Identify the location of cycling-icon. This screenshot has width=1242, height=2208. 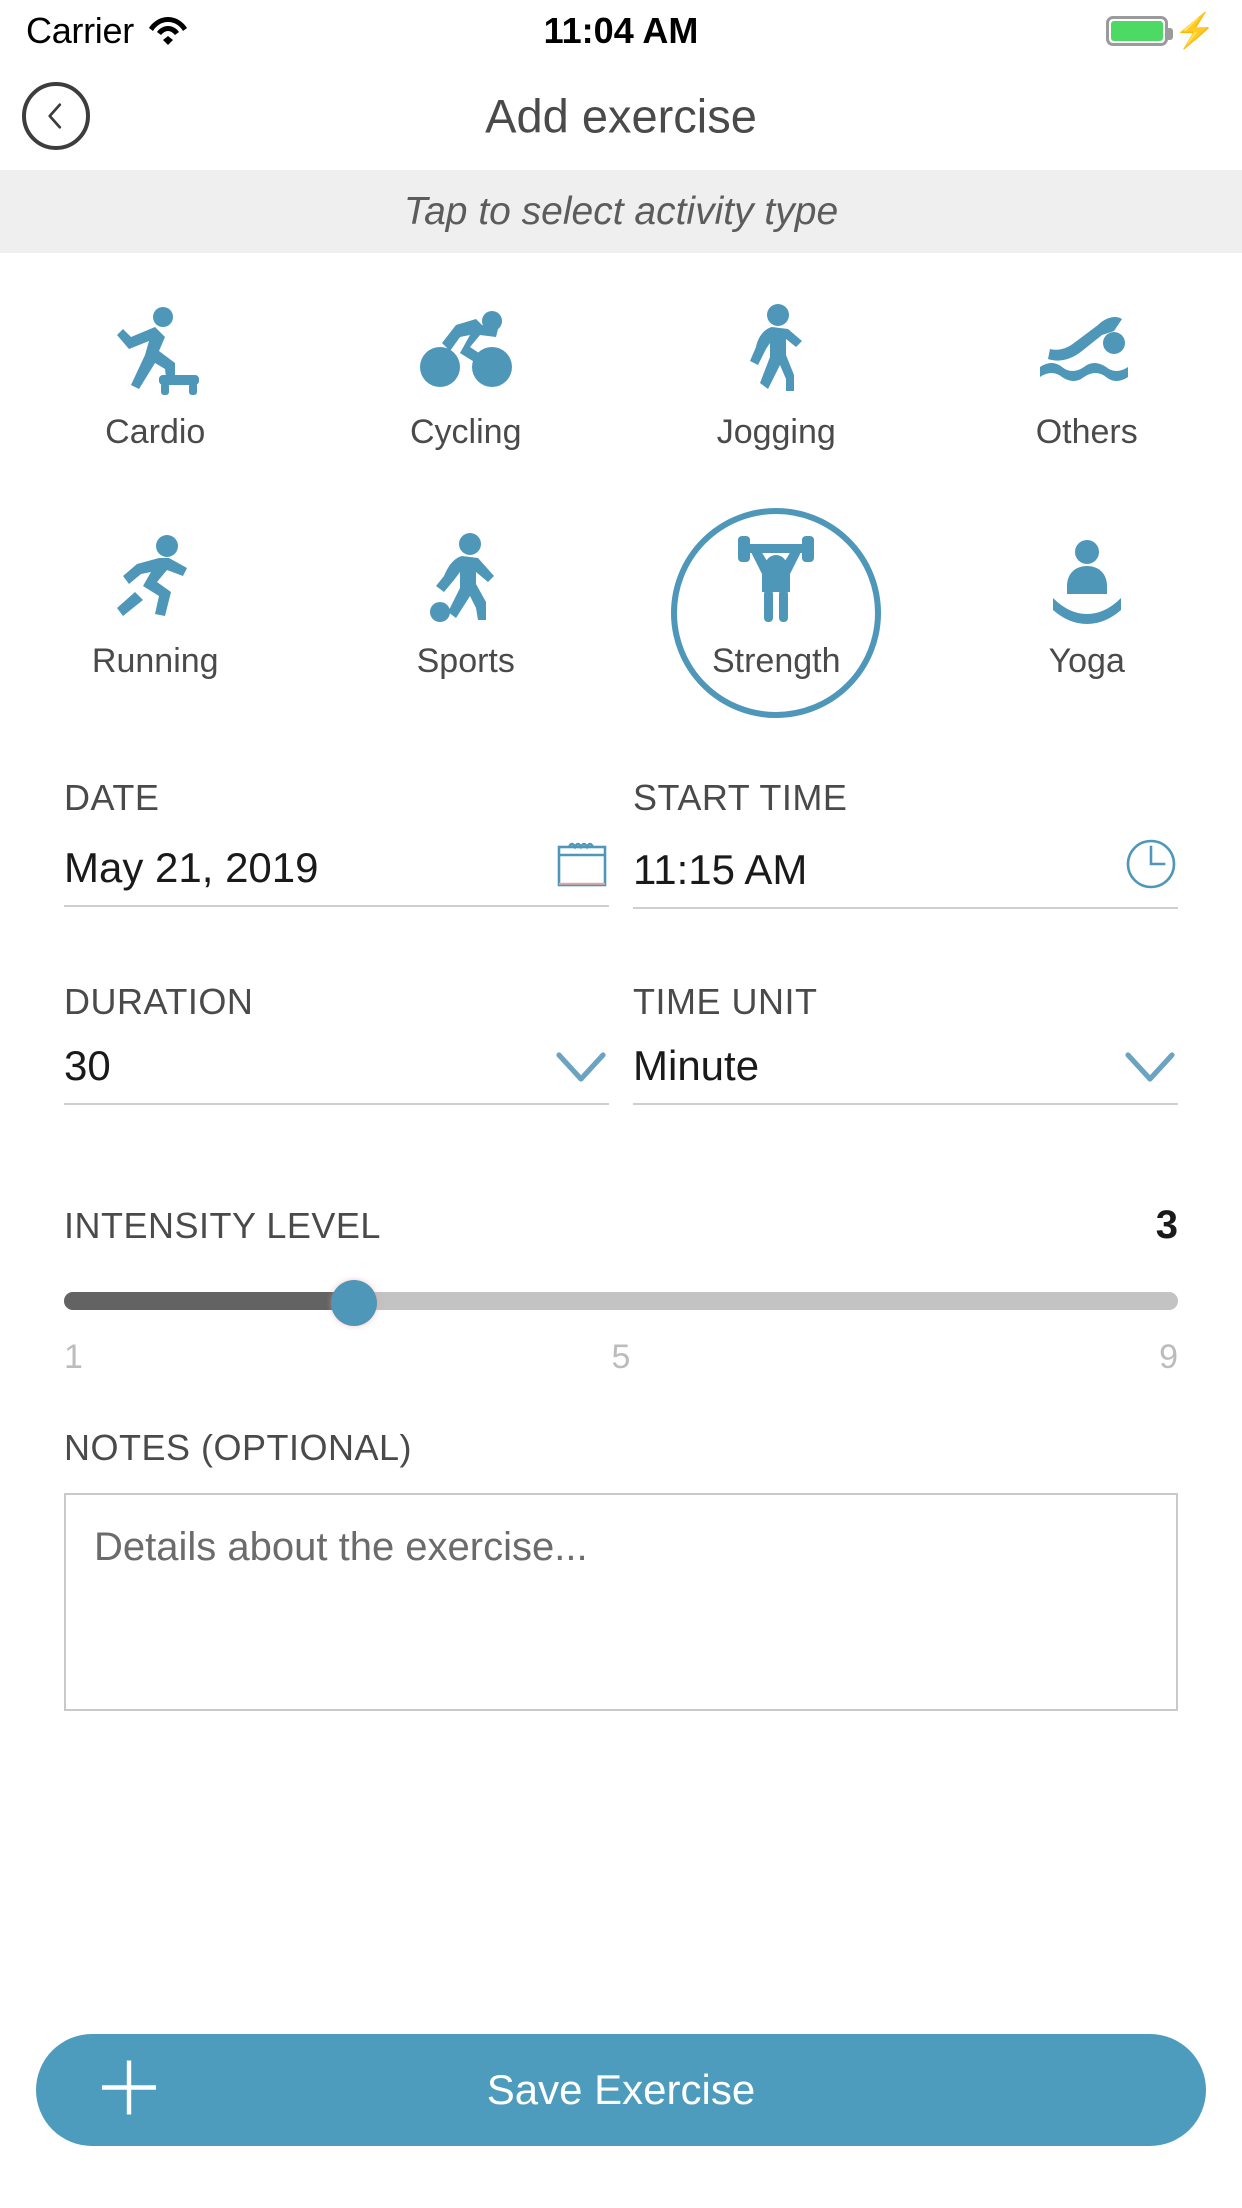
(466, 349).